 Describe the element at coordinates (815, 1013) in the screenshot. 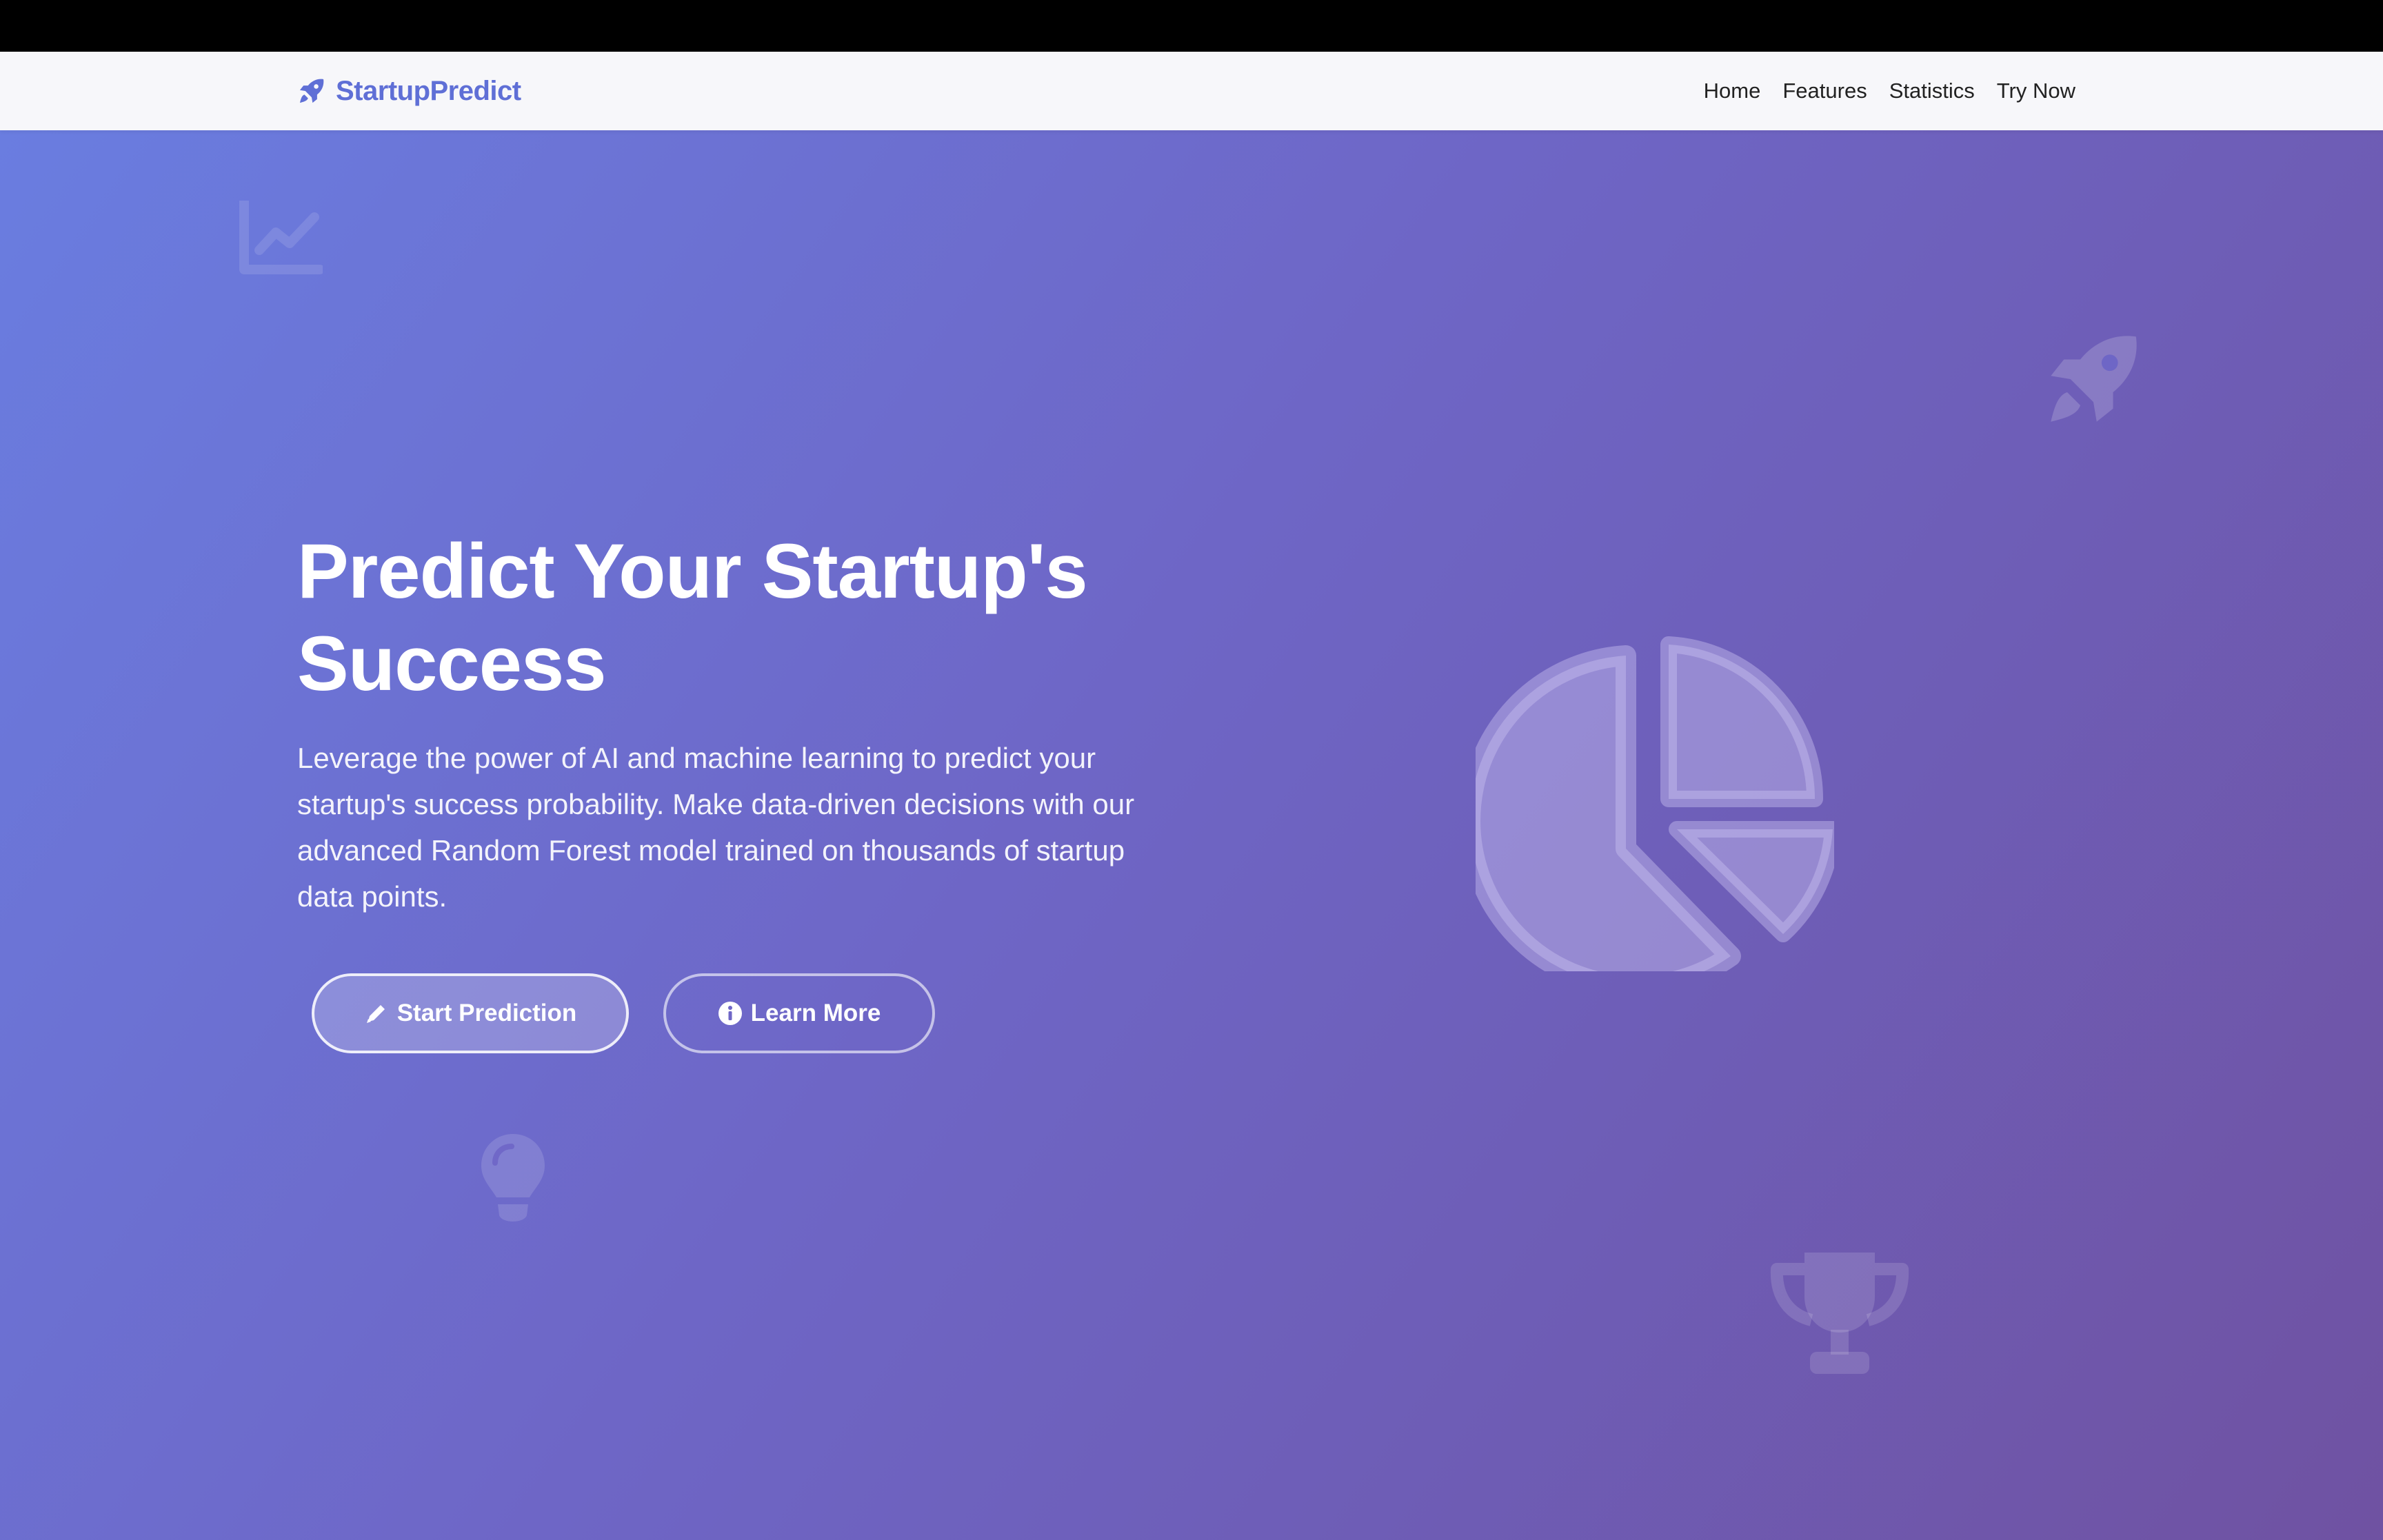

I see `learn-more-label: Learn More` at that location.